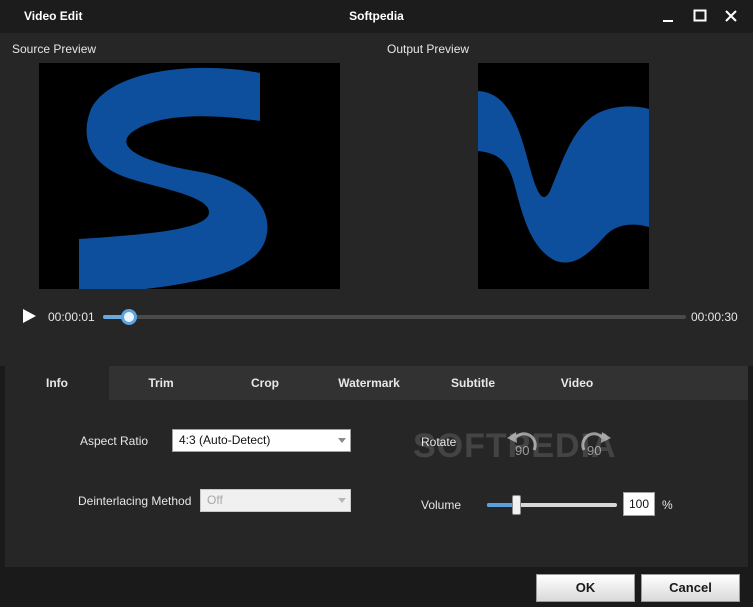  I want to click on current-time: 00:00:01, so click(71, 317).